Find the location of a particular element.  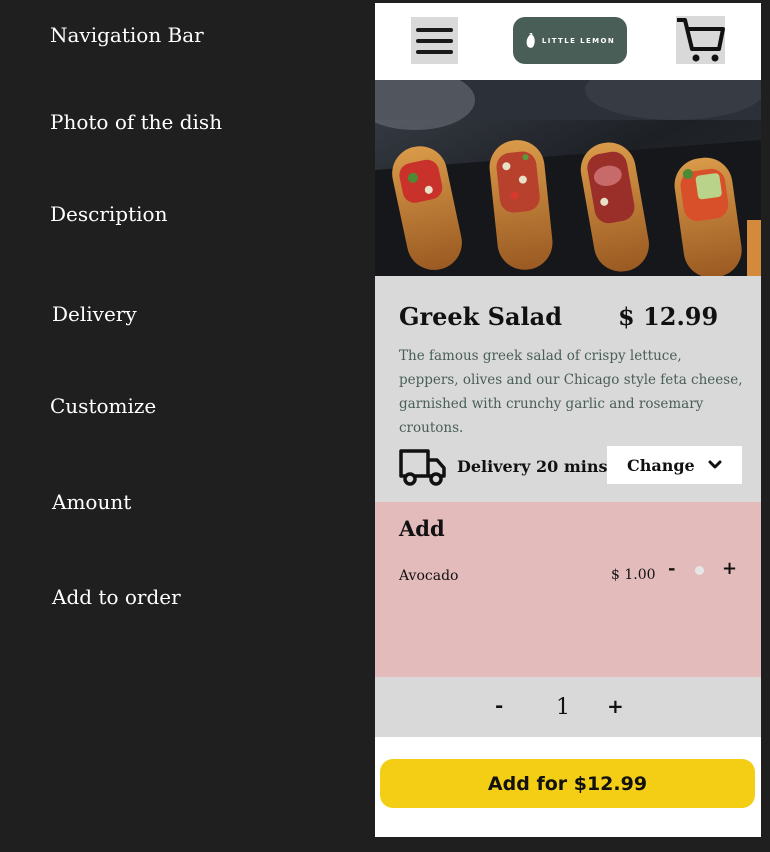

amount-section: - 1 + is located at coordinates (568, 707).